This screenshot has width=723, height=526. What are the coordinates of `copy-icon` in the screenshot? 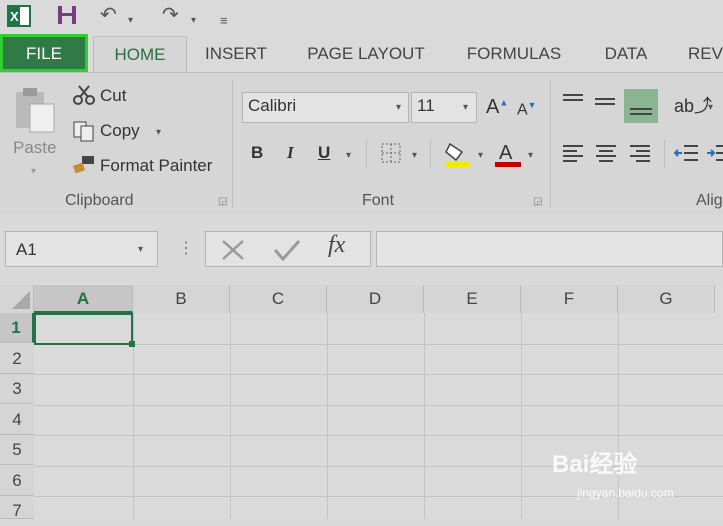 It's located at (84, 133).